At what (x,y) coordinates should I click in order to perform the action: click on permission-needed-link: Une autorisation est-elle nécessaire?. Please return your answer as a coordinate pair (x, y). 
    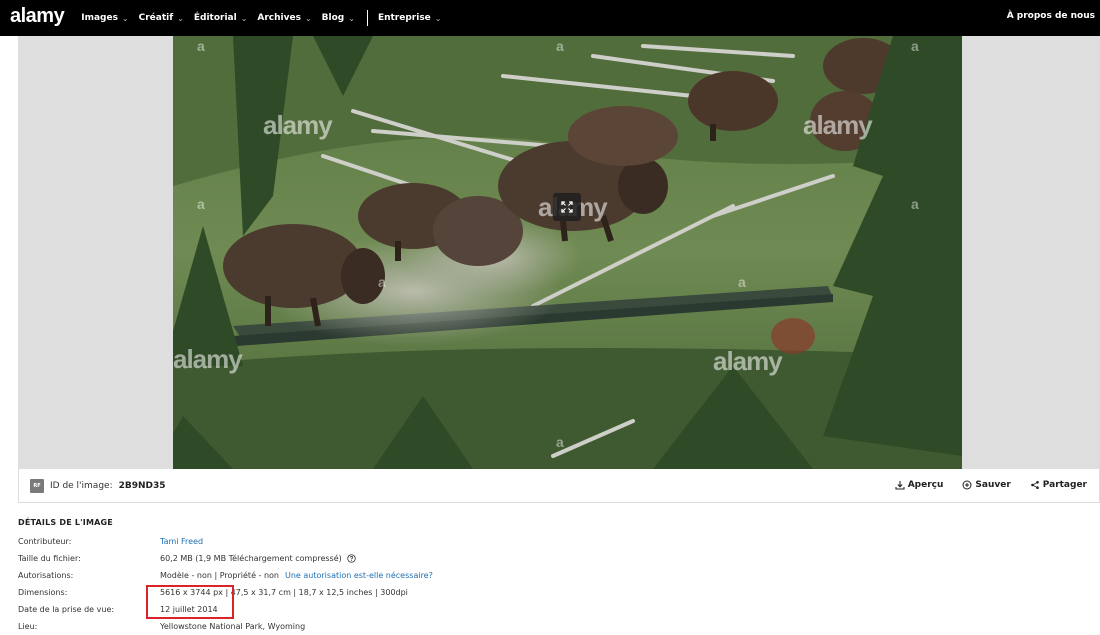
    Looking at the image, I should click on (359, 575).